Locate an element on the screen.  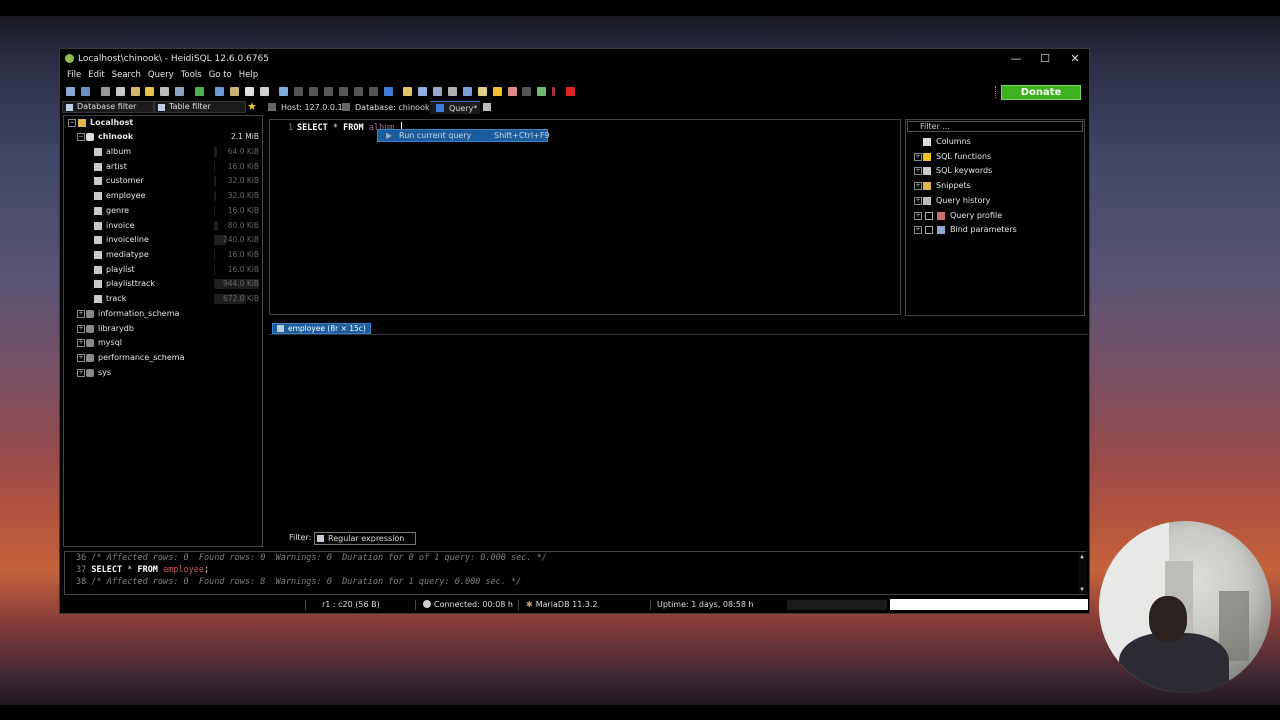
copy-icon is located at coordinates (120, 91).